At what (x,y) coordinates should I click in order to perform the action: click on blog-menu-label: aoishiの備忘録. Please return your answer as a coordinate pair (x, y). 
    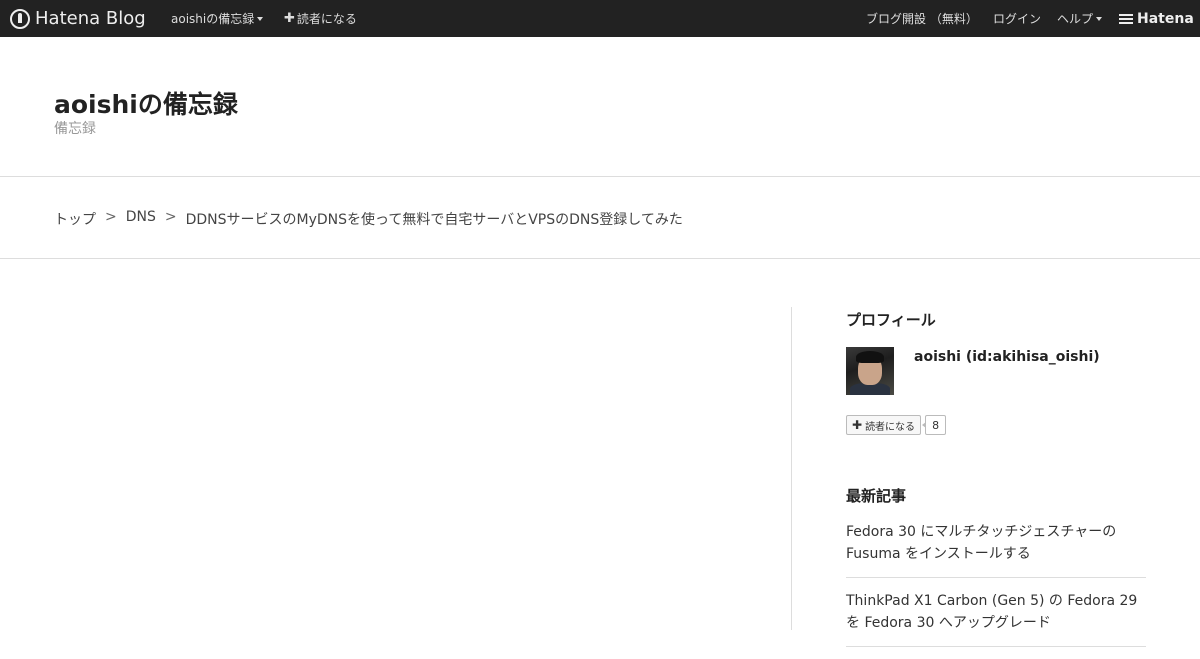
    Looking at the image, I should click on (213, 19).